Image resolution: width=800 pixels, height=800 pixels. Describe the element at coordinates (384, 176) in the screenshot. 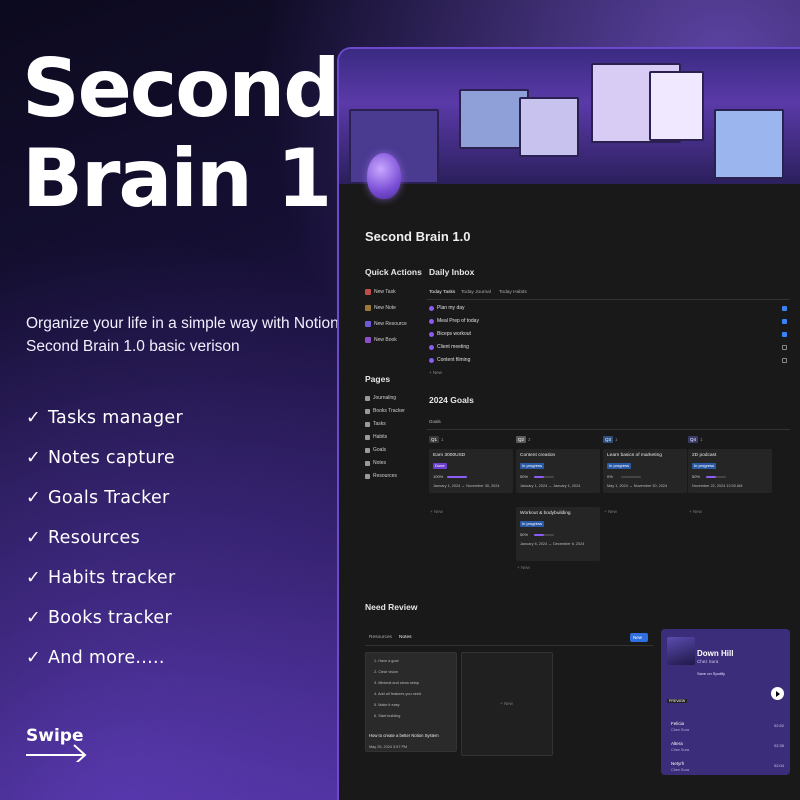

I see `brain-icon` at that location.